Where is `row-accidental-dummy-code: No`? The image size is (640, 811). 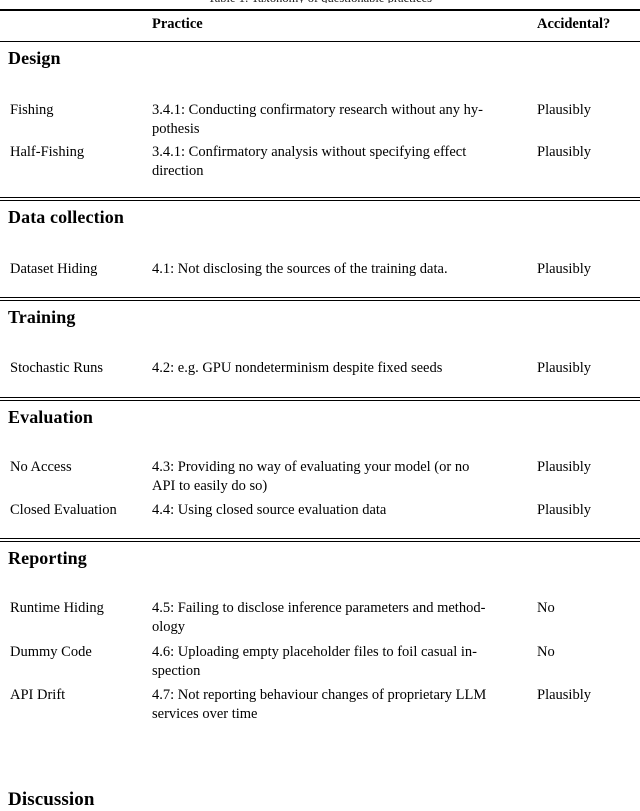 row-accidental-dummy-code: No is located at coordinates (546, 652).